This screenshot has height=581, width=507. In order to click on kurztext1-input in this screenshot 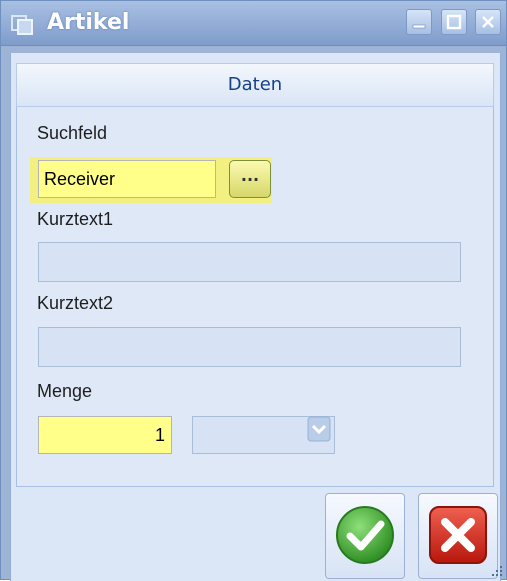, I will do `click(249, 262)`.